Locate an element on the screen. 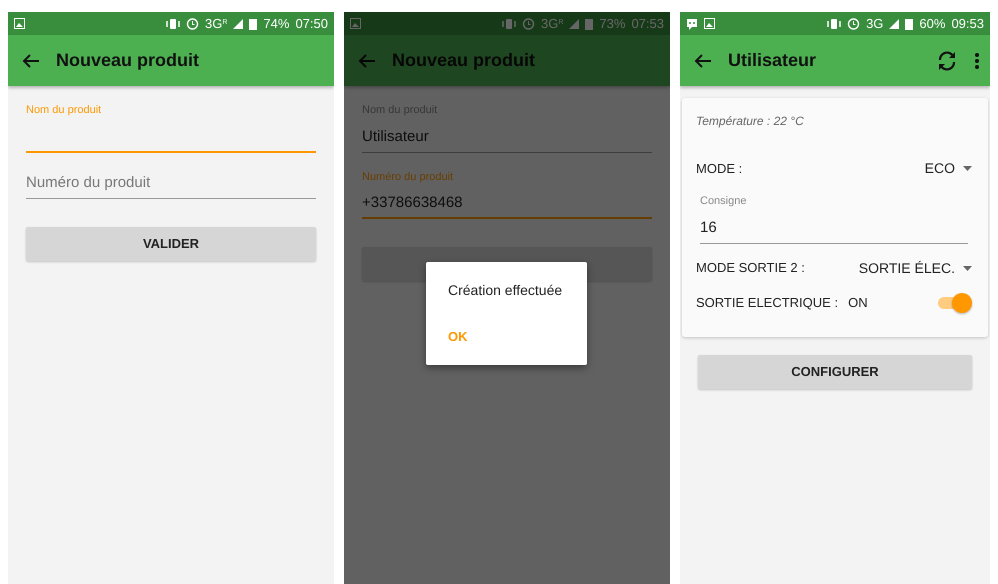 Image resolution: width=998 pixels, height=584 pixels. switch-state: ON is located at coordinates (858, 303).